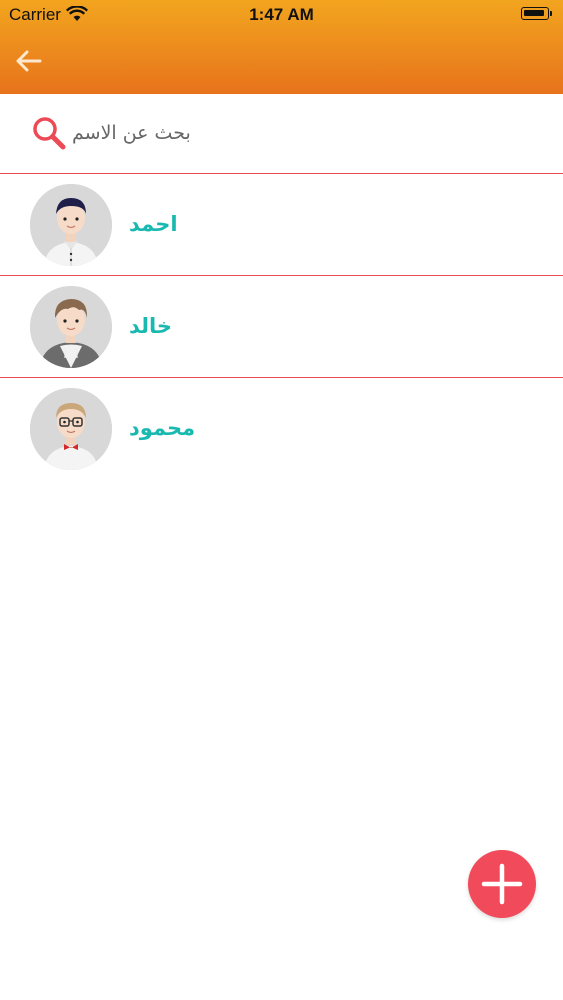 The height and width of the screenshot is (1000, 563). I want to click on status-bar: Carrier 1:47 AM, so click(281, 15).